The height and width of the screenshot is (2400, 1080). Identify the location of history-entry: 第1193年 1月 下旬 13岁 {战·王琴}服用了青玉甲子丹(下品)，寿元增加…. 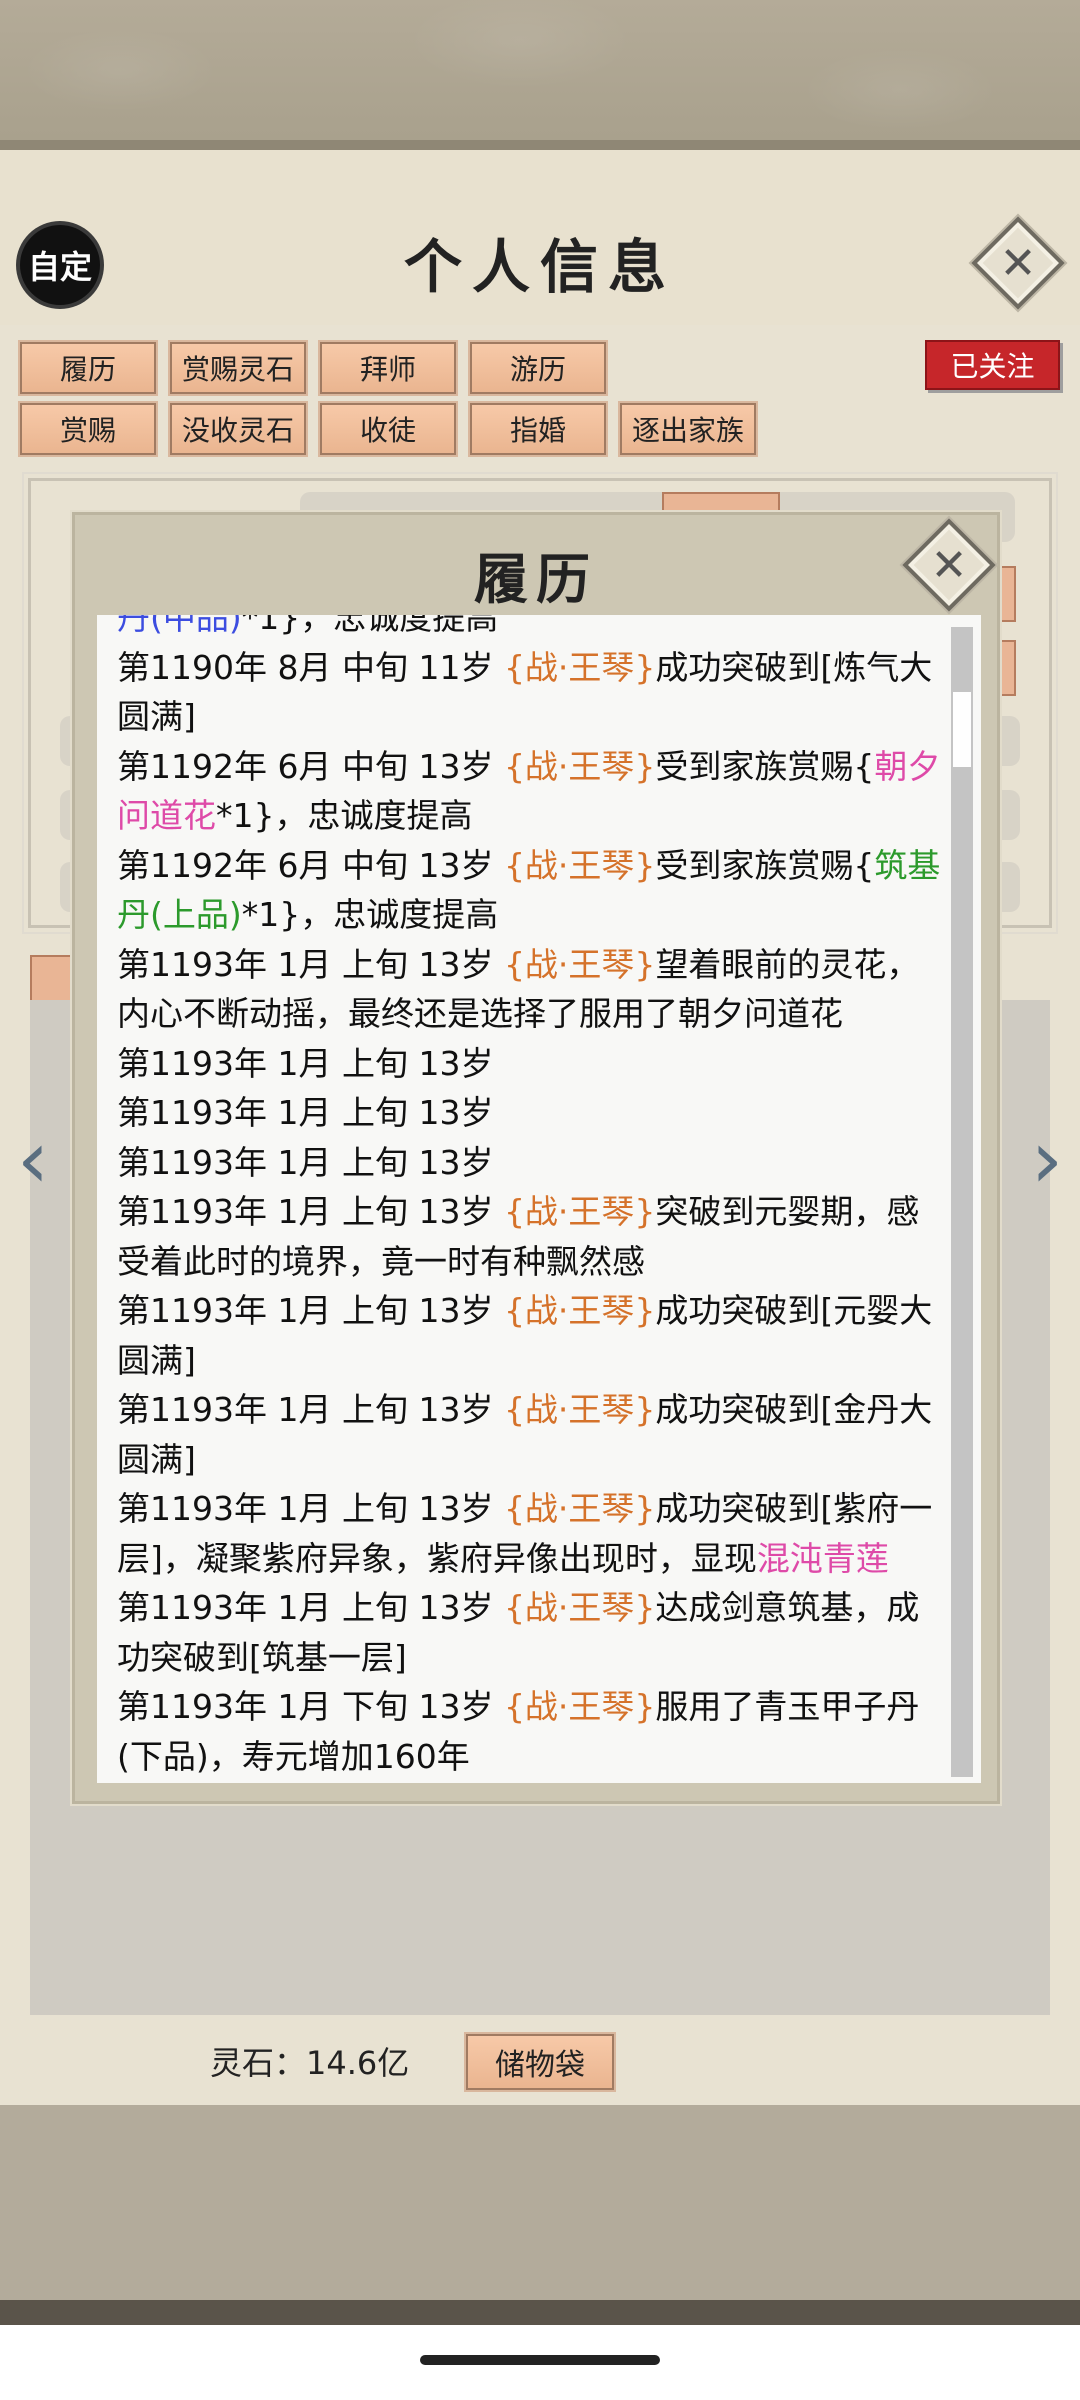
(529, 1731).